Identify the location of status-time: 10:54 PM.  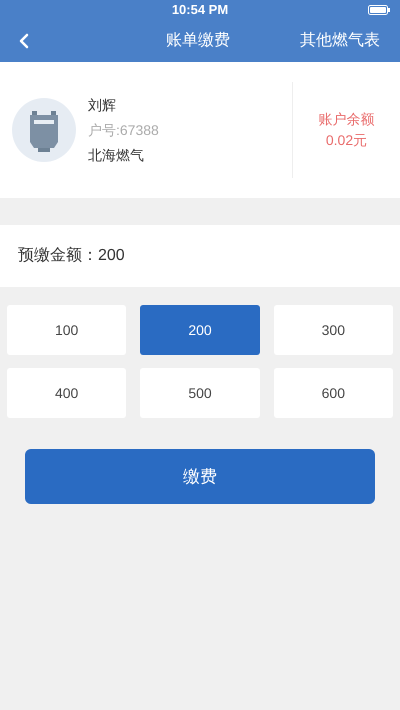
(200, 10).